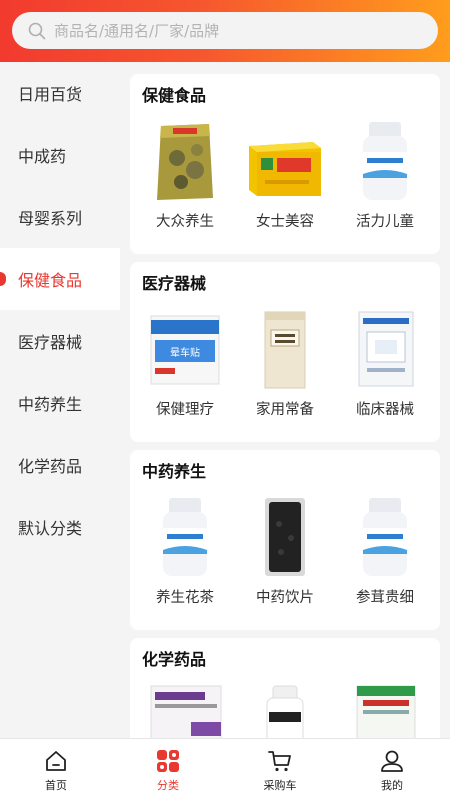 The width and height of the screenshot is (450, 800). What do you see at coordinates (50, 528) in the screenshot?
I see `sidebar-item-label: 默认分类` at bounding box center [50, 528].